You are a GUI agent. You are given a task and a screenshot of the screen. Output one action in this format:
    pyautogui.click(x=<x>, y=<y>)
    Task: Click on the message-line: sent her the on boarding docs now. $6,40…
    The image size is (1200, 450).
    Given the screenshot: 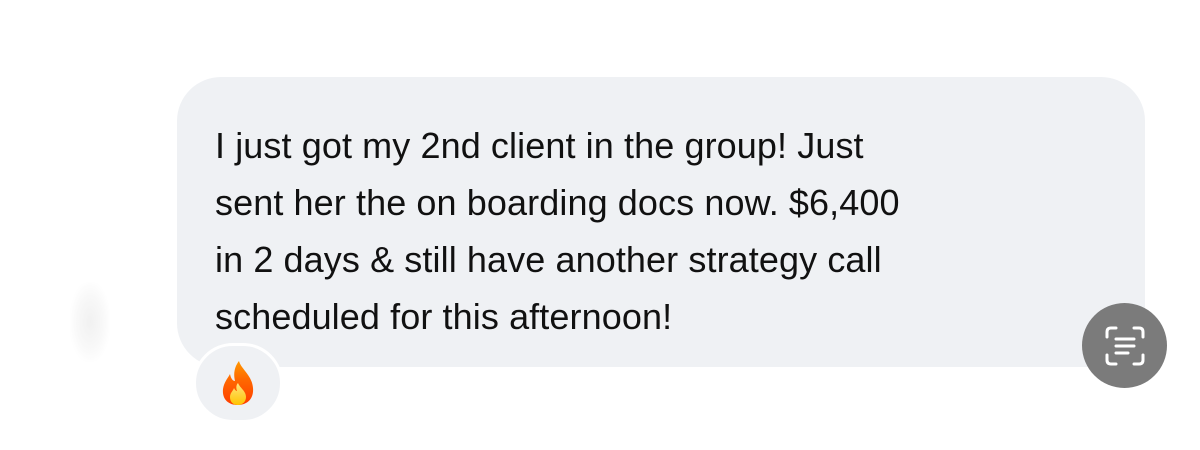 What is the action you would take?
    pyautogui.click(x=557, y=202)
    